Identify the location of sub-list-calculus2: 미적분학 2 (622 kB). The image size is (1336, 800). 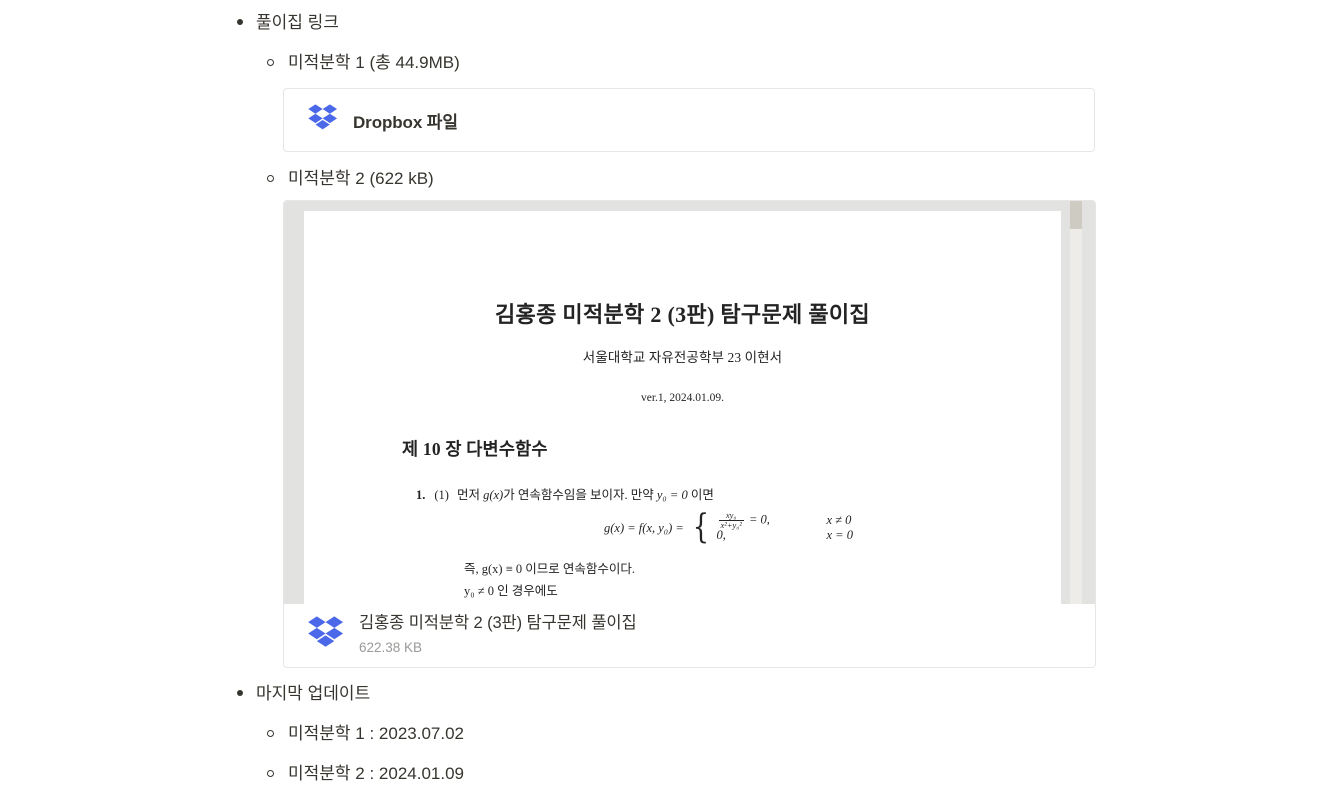
(345, 179).